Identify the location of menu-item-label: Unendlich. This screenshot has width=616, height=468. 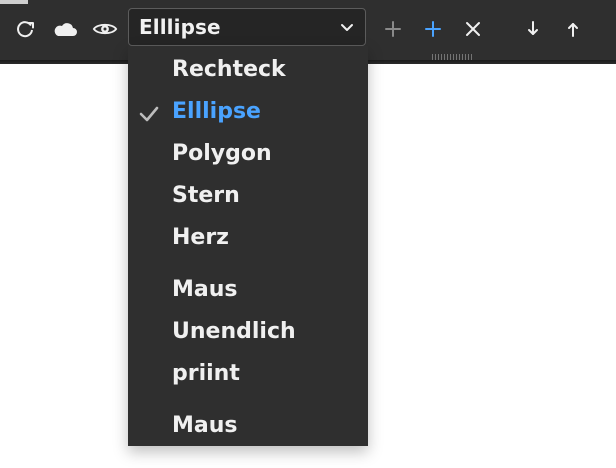
(234, 331).